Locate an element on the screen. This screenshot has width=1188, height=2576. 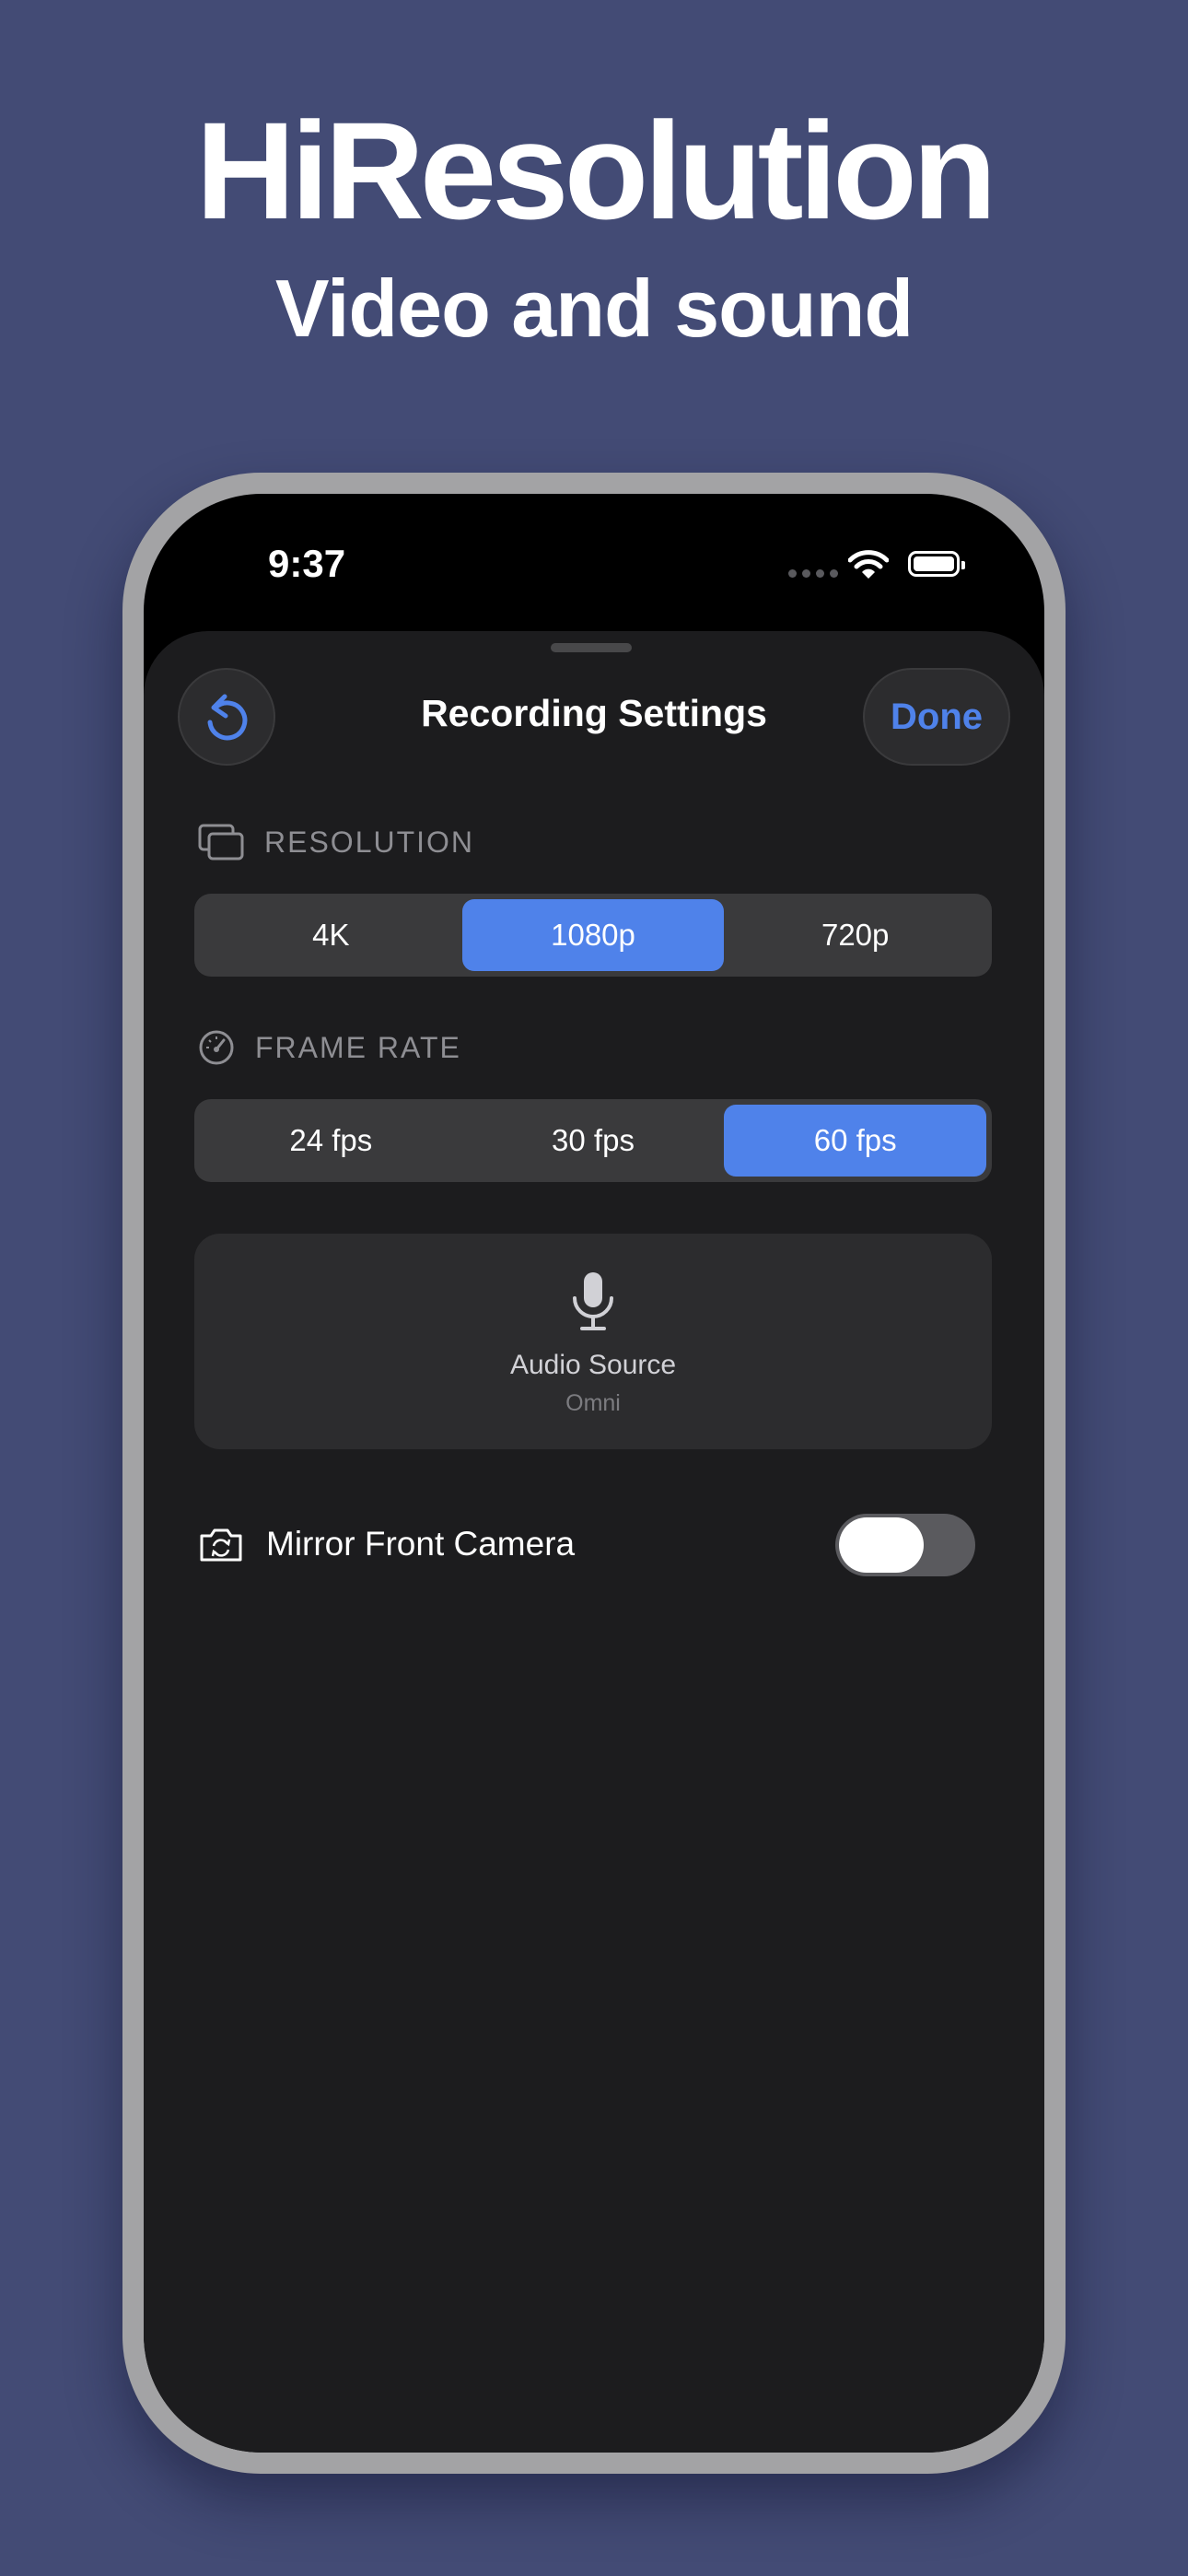
resolution-option-720p: 720p is located at coordinates (855, 935).